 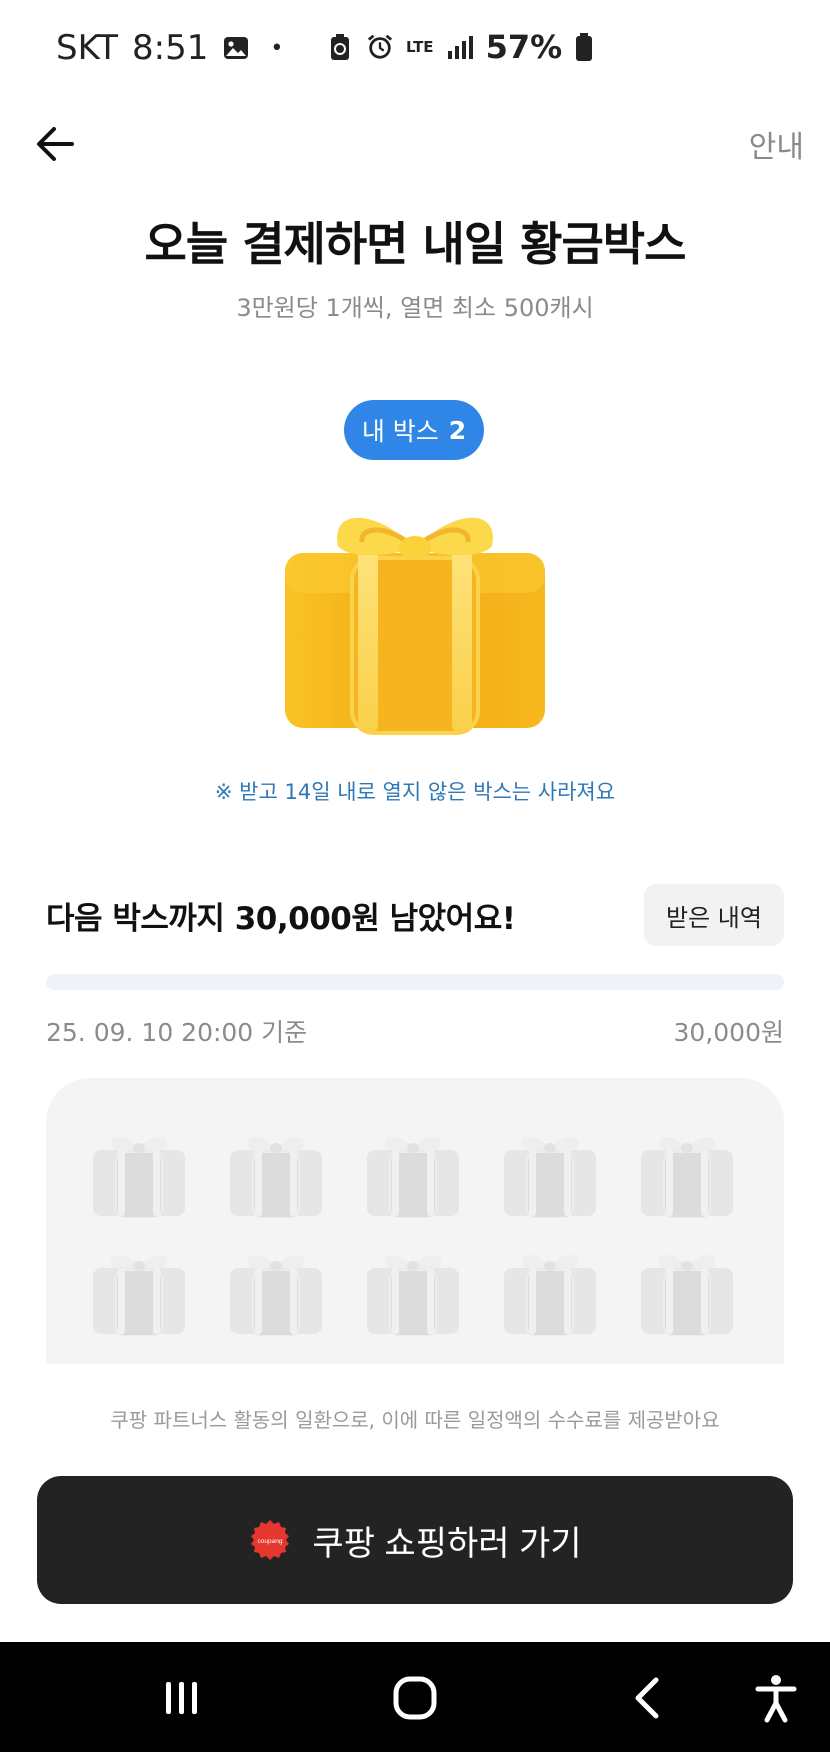 I want to click on battery-saver-icon, so click(x=340, y=47).